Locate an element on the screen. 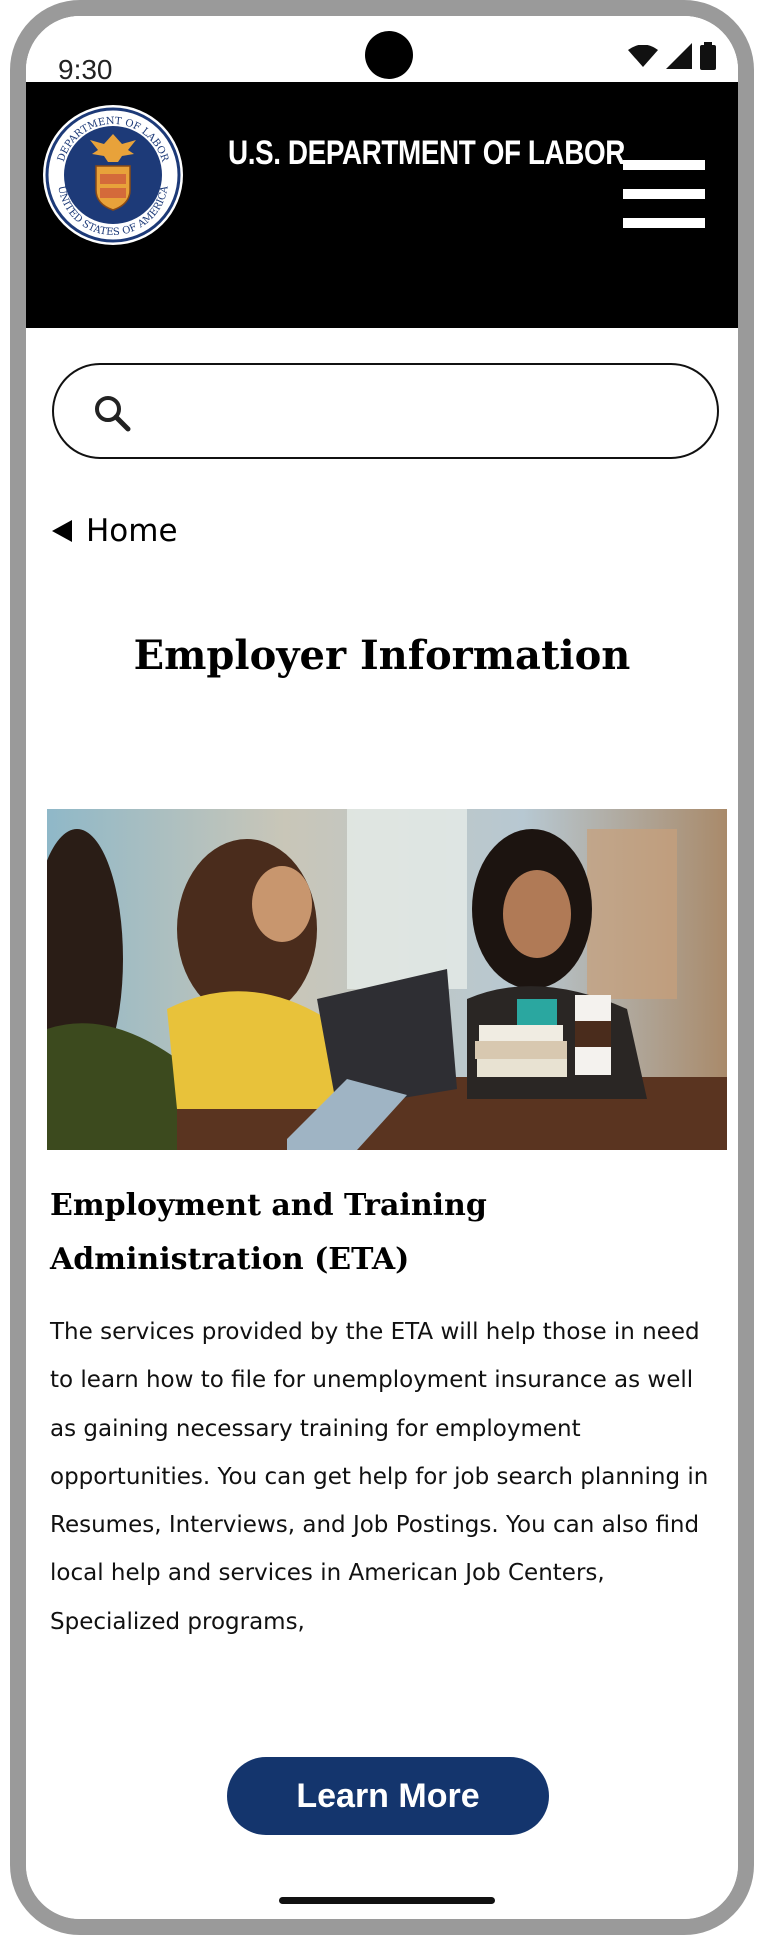 The image size is (764, 1945). site-title: U.S. DEPARTMENT OF LABOR is located at coordinates (426, 153).